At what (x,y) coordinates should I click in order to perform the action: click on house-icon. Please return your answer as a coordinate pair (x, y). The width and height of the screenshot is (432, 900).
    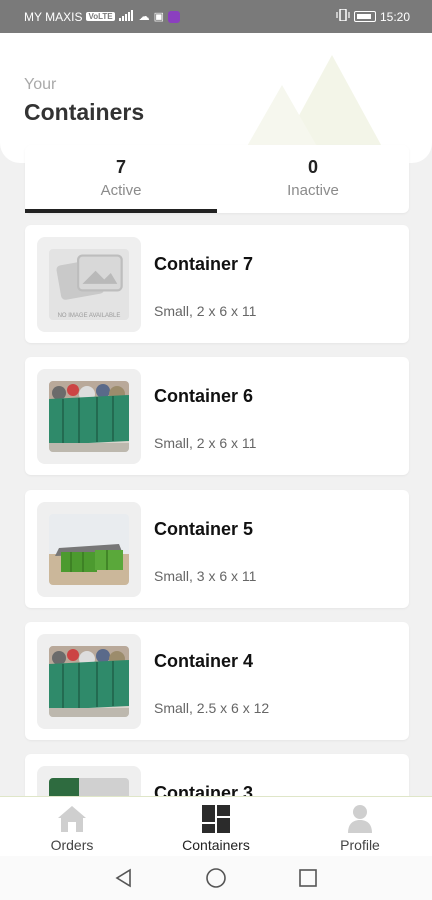
    Looking at the image, I should click on (72, 819).